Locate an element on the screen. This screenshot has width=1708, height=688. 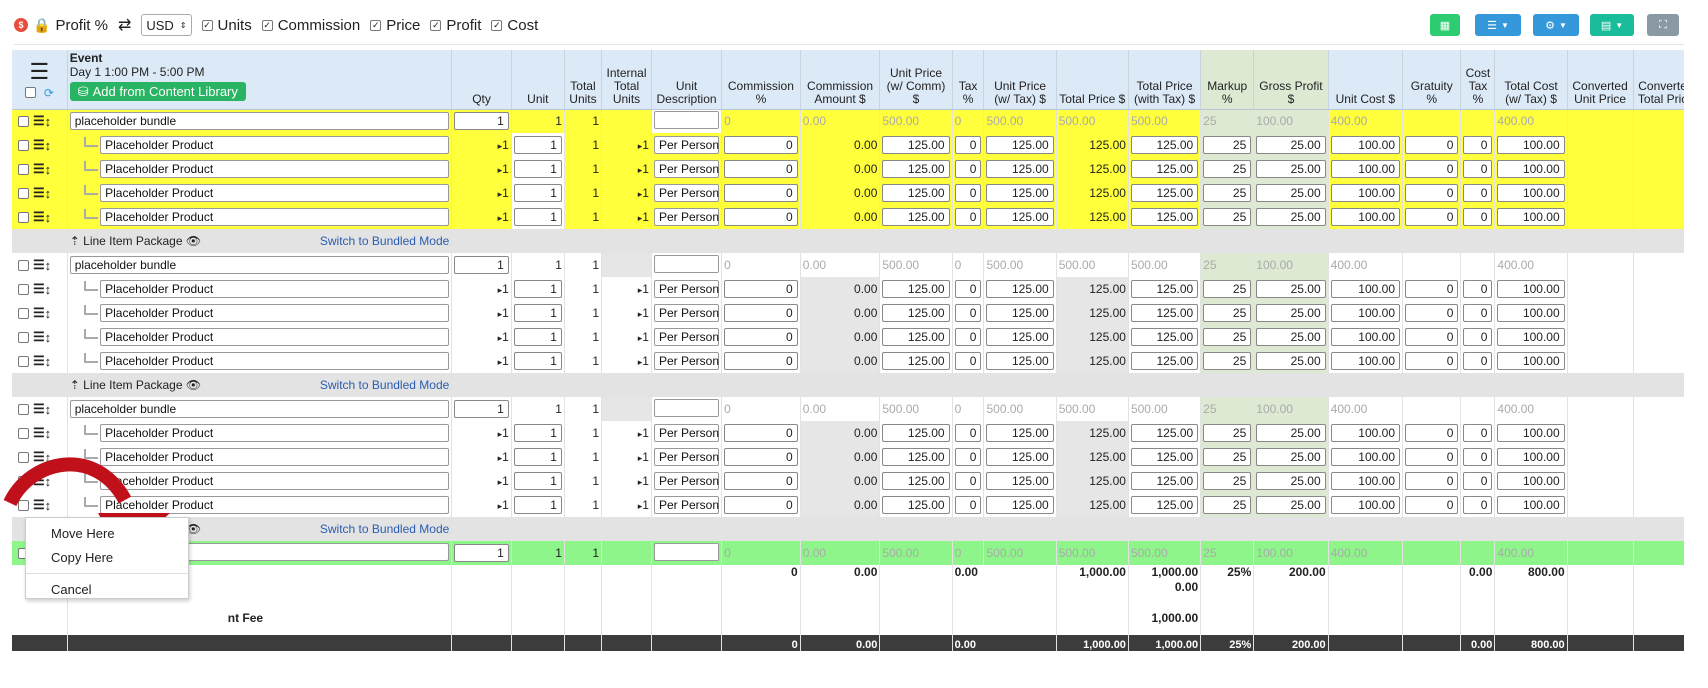
unit-desc-input is located at coordinates (686, 407).